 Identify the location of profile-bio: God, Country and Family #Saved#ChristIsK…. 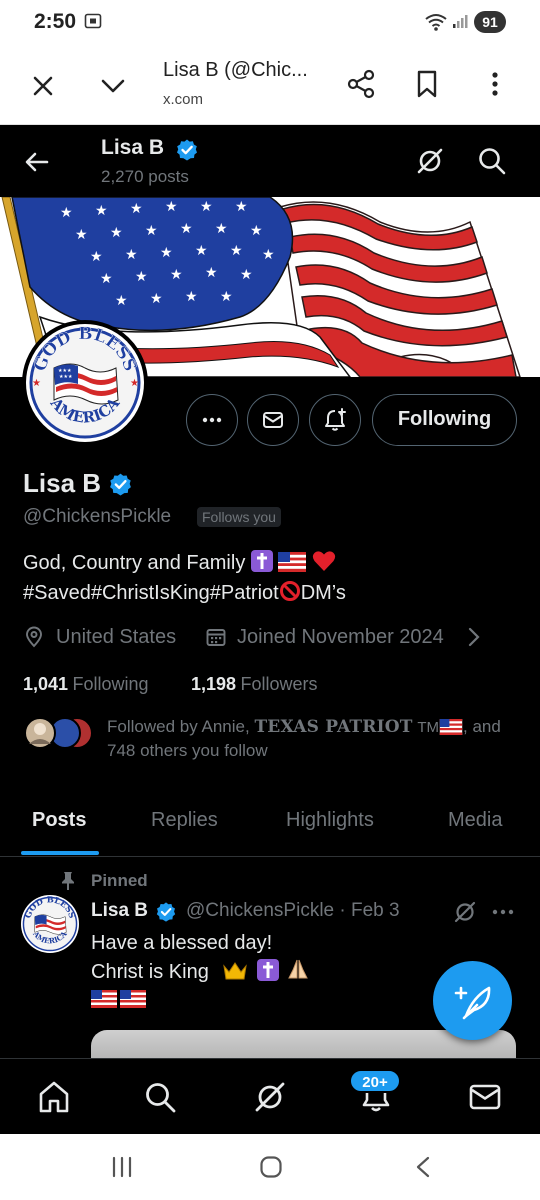
(273, 578).